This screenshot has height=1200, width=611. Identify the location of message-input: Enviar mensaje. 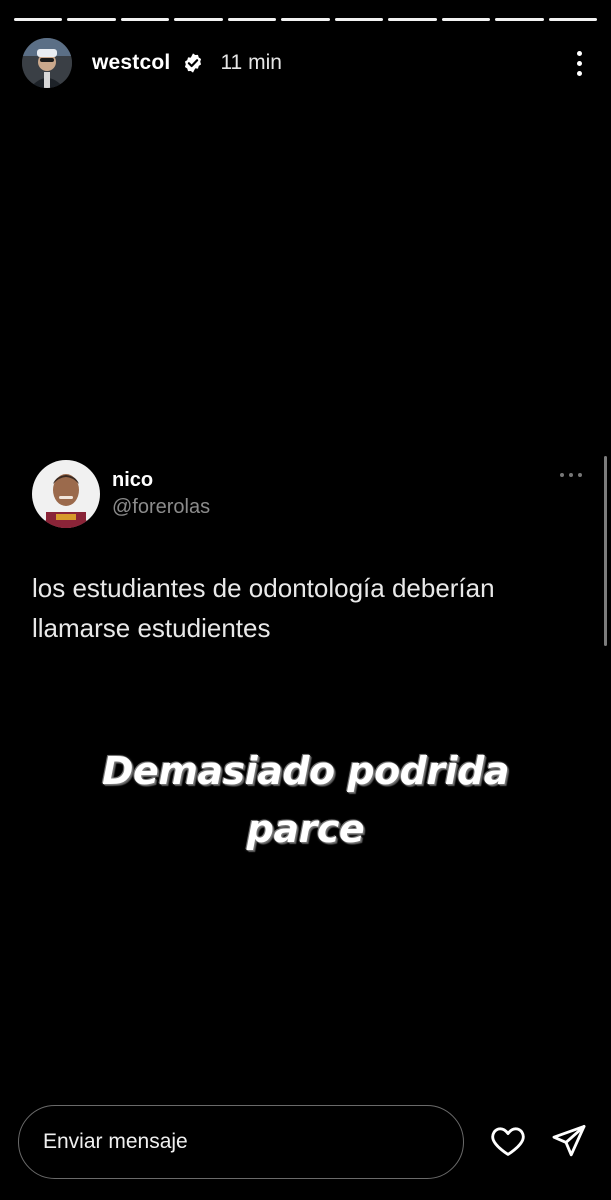
(241, 1142).